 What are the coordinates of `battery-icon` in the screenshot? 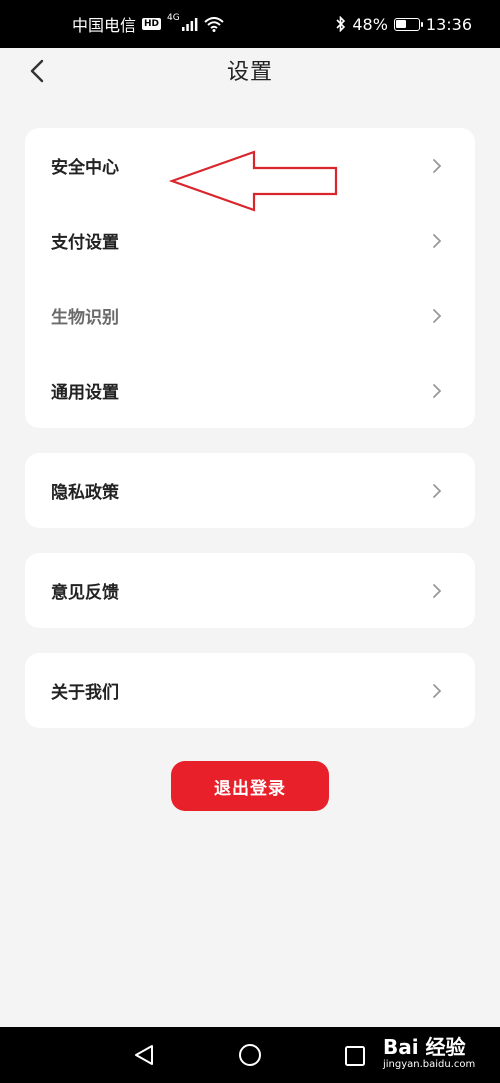 It's located at (408, 24).